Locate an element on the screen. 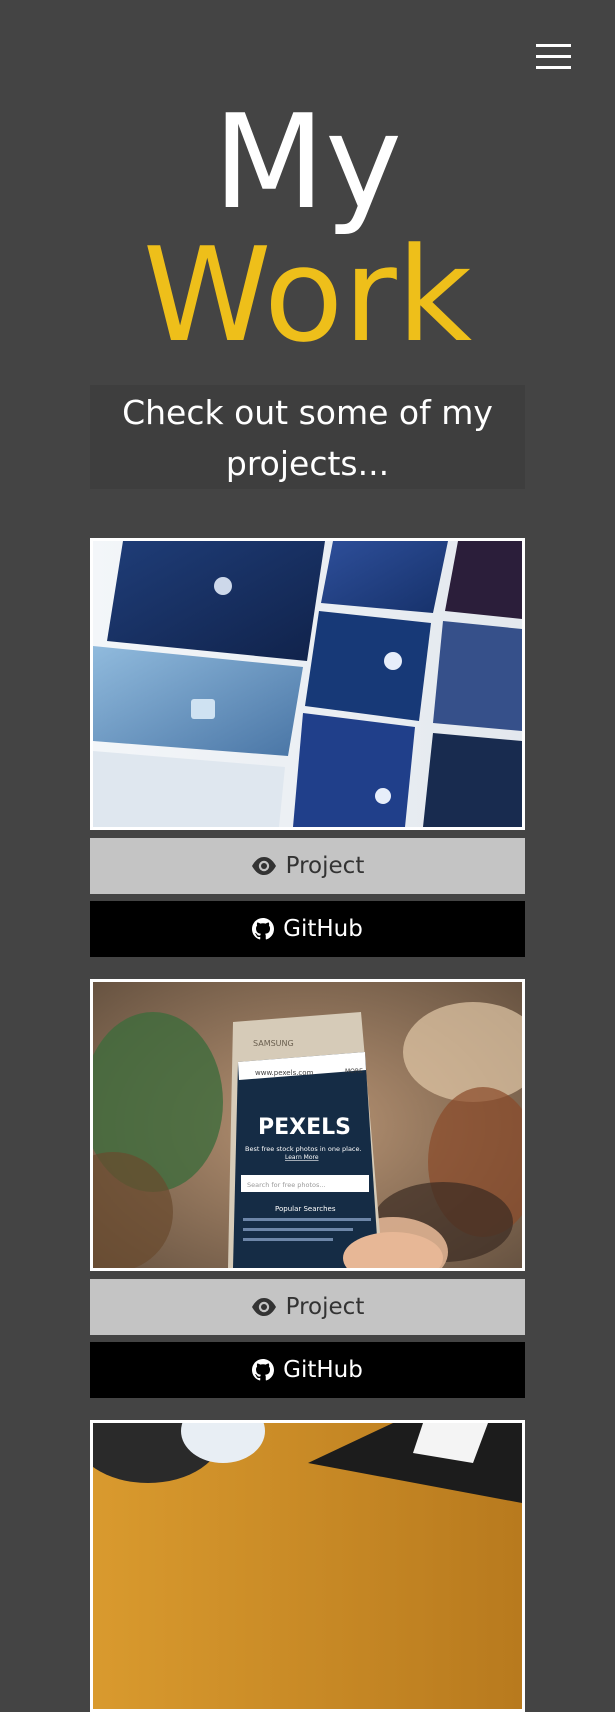 The height and width of the screenshot is (1712, 615). github-button-2: GitHub is located at coordinates (307, 1370).